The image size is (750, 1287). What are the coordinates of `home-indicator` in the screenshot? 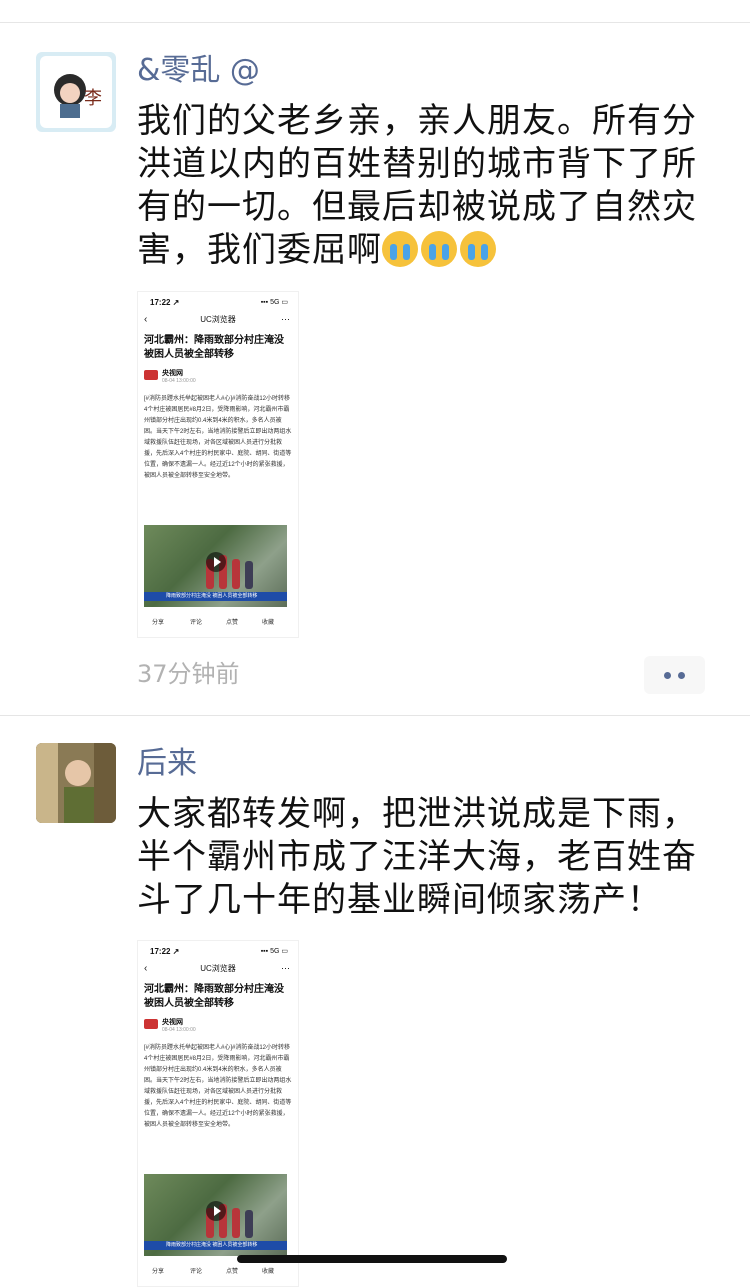 It's located at (372, 1259).